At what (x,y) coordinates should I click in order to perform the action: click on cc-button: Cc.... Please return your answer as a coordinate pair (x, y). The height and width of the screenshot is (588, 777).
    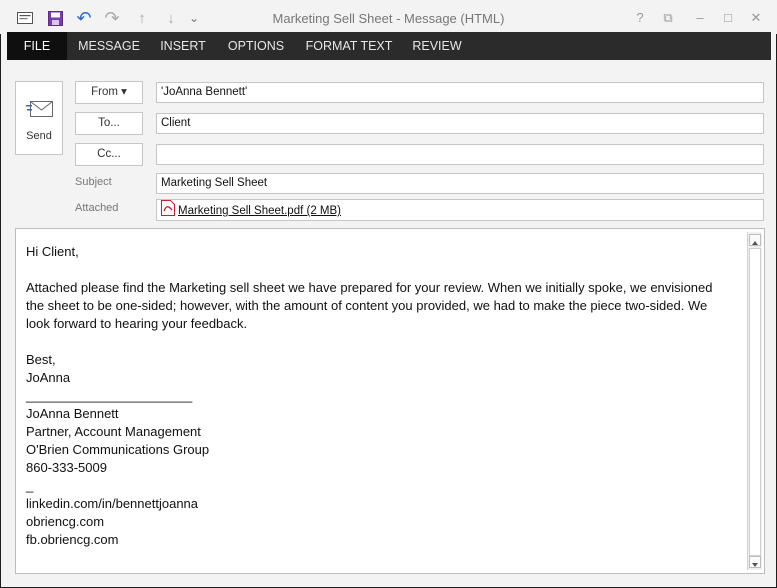
    Looking at the image, I should click on (109, 154).